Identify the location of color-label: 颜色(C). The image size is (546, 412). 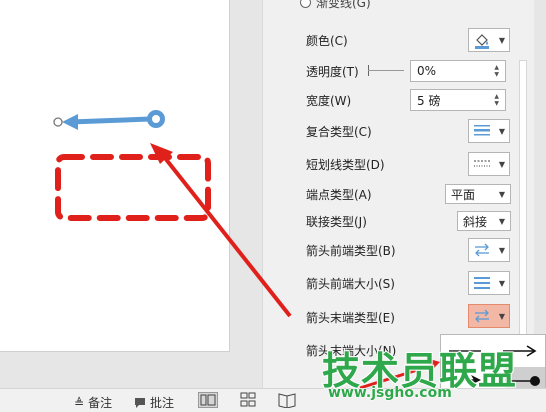
(327, 40).